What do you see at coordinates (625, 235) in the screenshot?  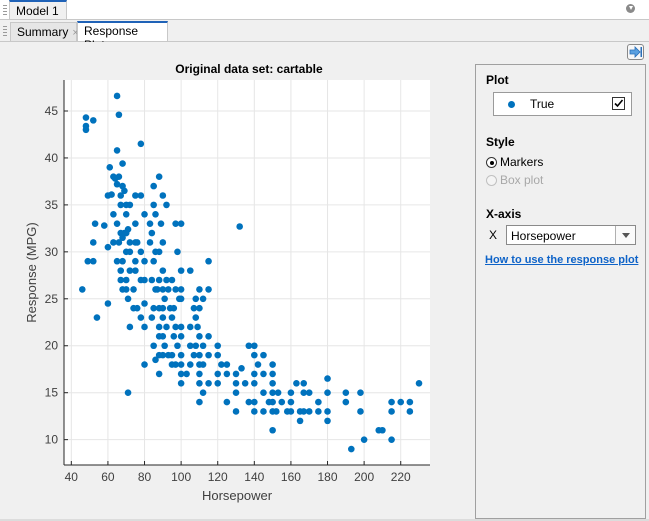 I see `chevron-down-icon` at bounding box center [625, 235].